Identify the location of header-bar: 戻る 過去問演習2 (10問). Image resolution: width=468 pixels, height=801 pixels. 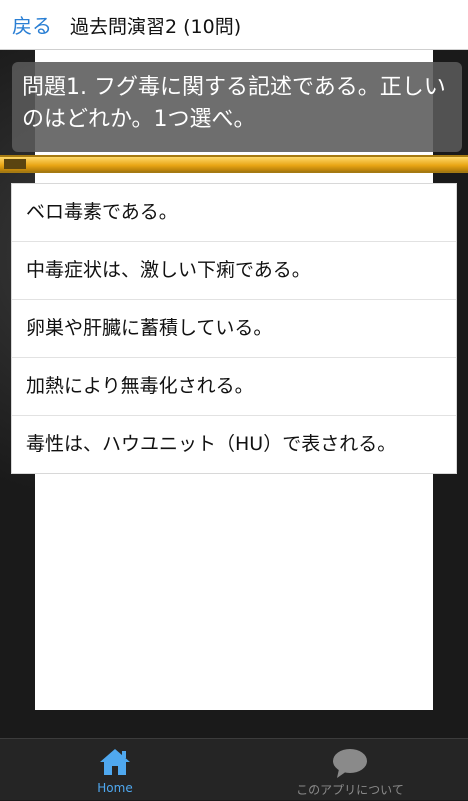
(234, 25).